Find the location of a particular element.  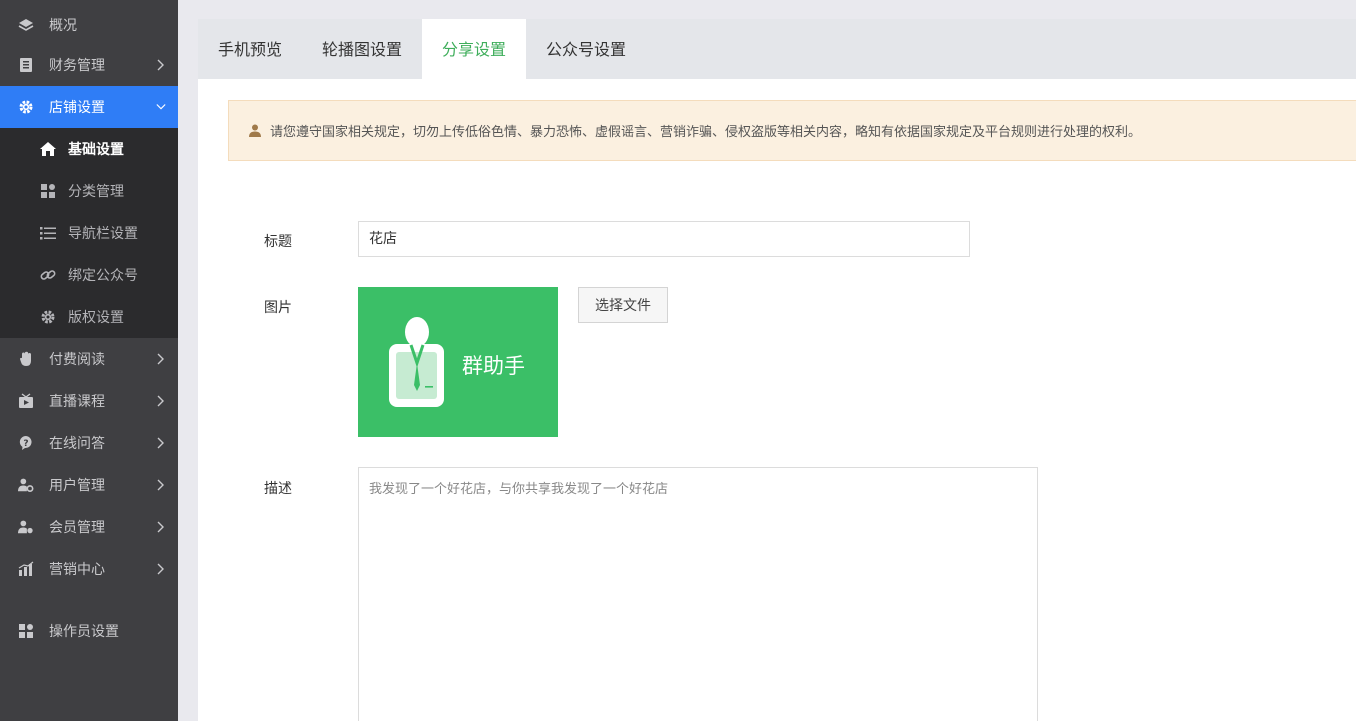

submenu-item-copyright: 版权设置 is located at coordinates (89, 317).